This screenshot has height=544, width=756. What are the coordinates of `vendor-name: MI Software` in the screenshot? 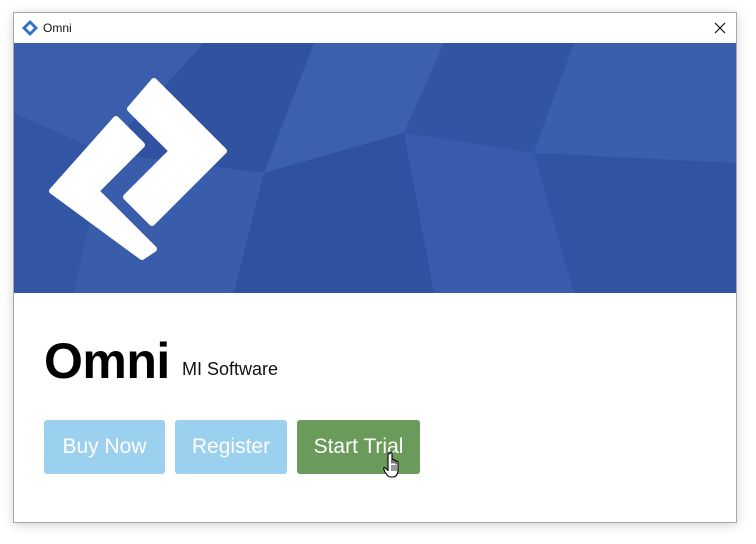 It's located at (230, 369).